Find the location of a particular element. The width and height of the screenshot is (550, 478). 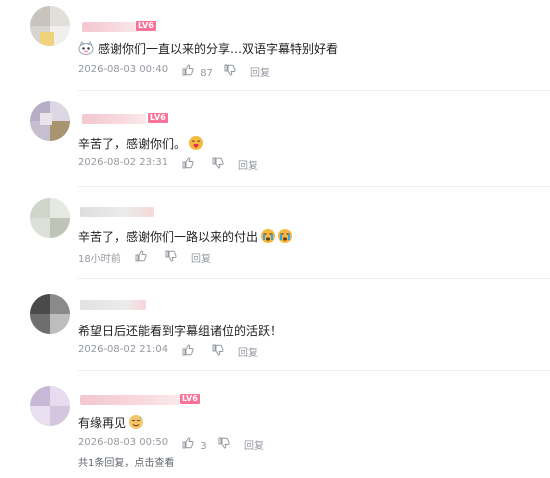

comment-time: 2026-08-03 00:50 is located at coordinates (123, 442).